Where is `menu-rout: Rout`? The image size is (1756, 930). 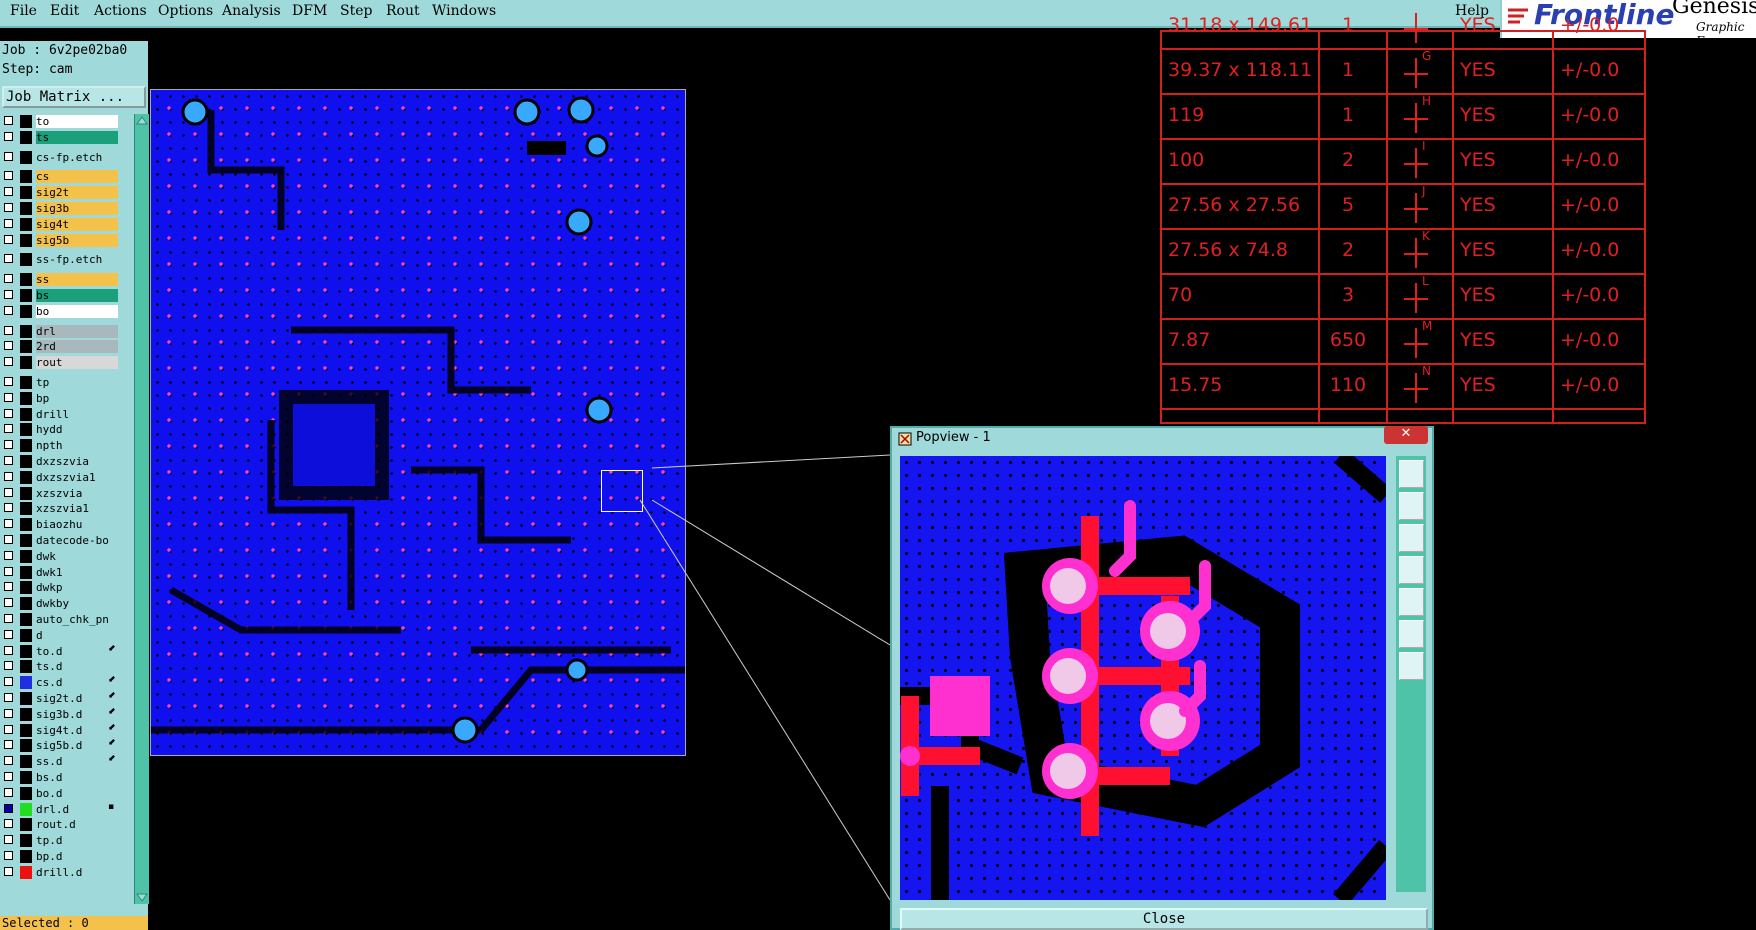
menu-rout: Rout is located at coordinates (403, 11).